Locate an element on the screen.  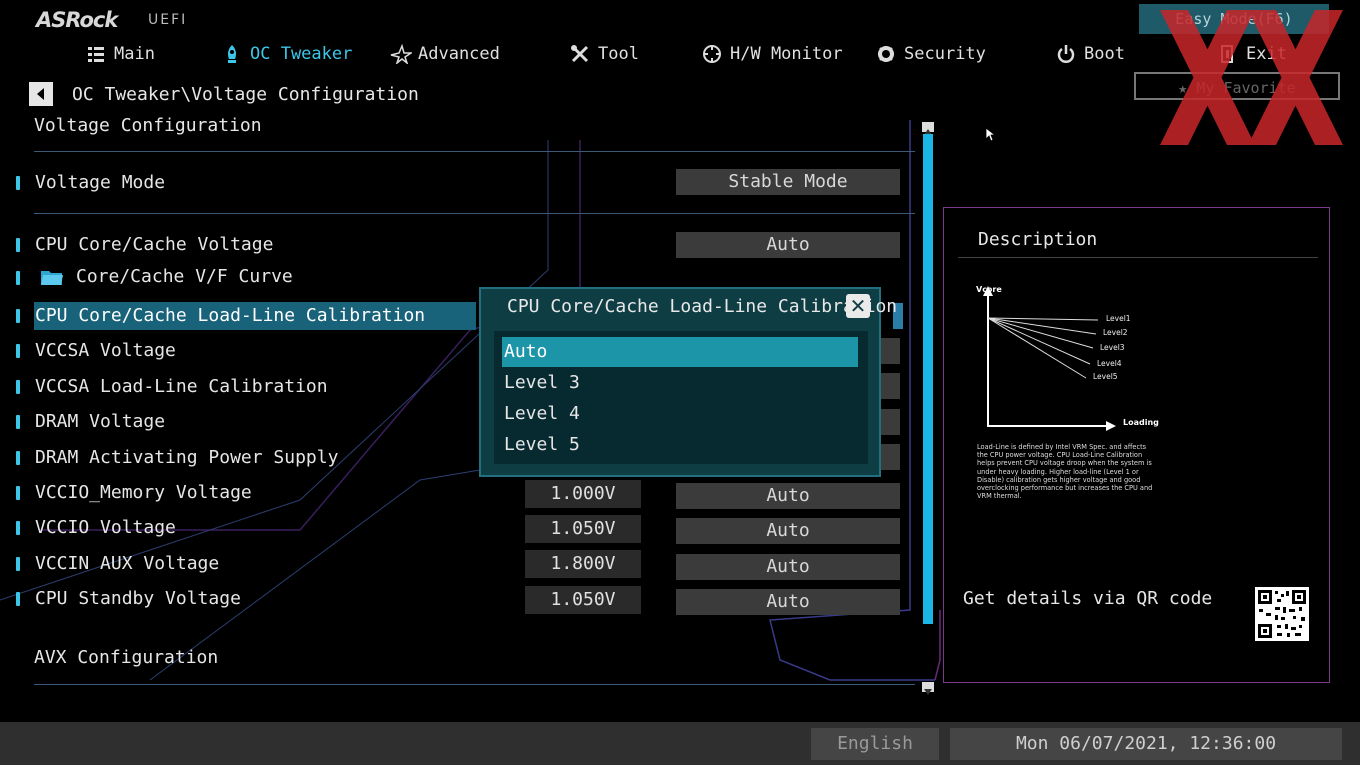
close-icon: ✕ is located at coordinates (858, 306).